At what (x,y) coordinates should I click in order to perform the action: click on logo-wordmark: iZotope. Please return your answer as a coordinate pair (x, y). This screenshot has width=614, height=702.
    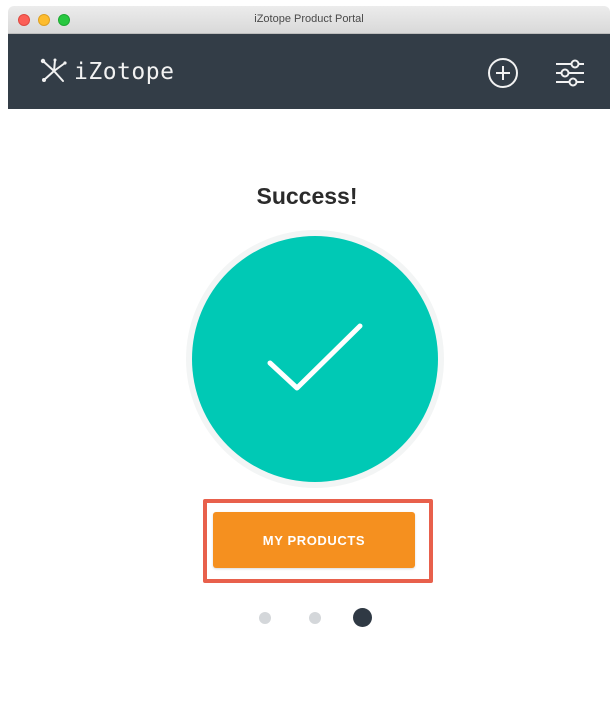
    Looking at the image, I should click on (124, 72).